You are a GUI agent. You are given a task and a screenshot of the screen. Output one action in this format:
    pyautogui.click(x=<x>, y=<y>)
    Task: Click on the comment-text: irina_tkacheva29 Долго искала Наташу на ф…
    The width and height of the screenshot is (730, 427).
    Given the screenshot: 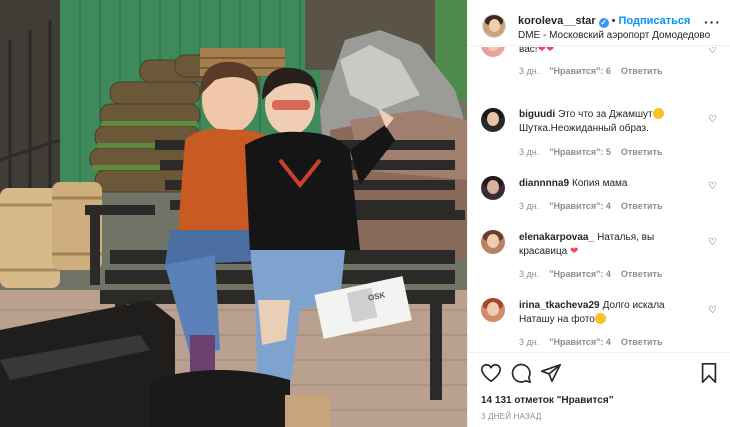 What is the action you would take?
    pyautogui.click(x=592, y=312)
    